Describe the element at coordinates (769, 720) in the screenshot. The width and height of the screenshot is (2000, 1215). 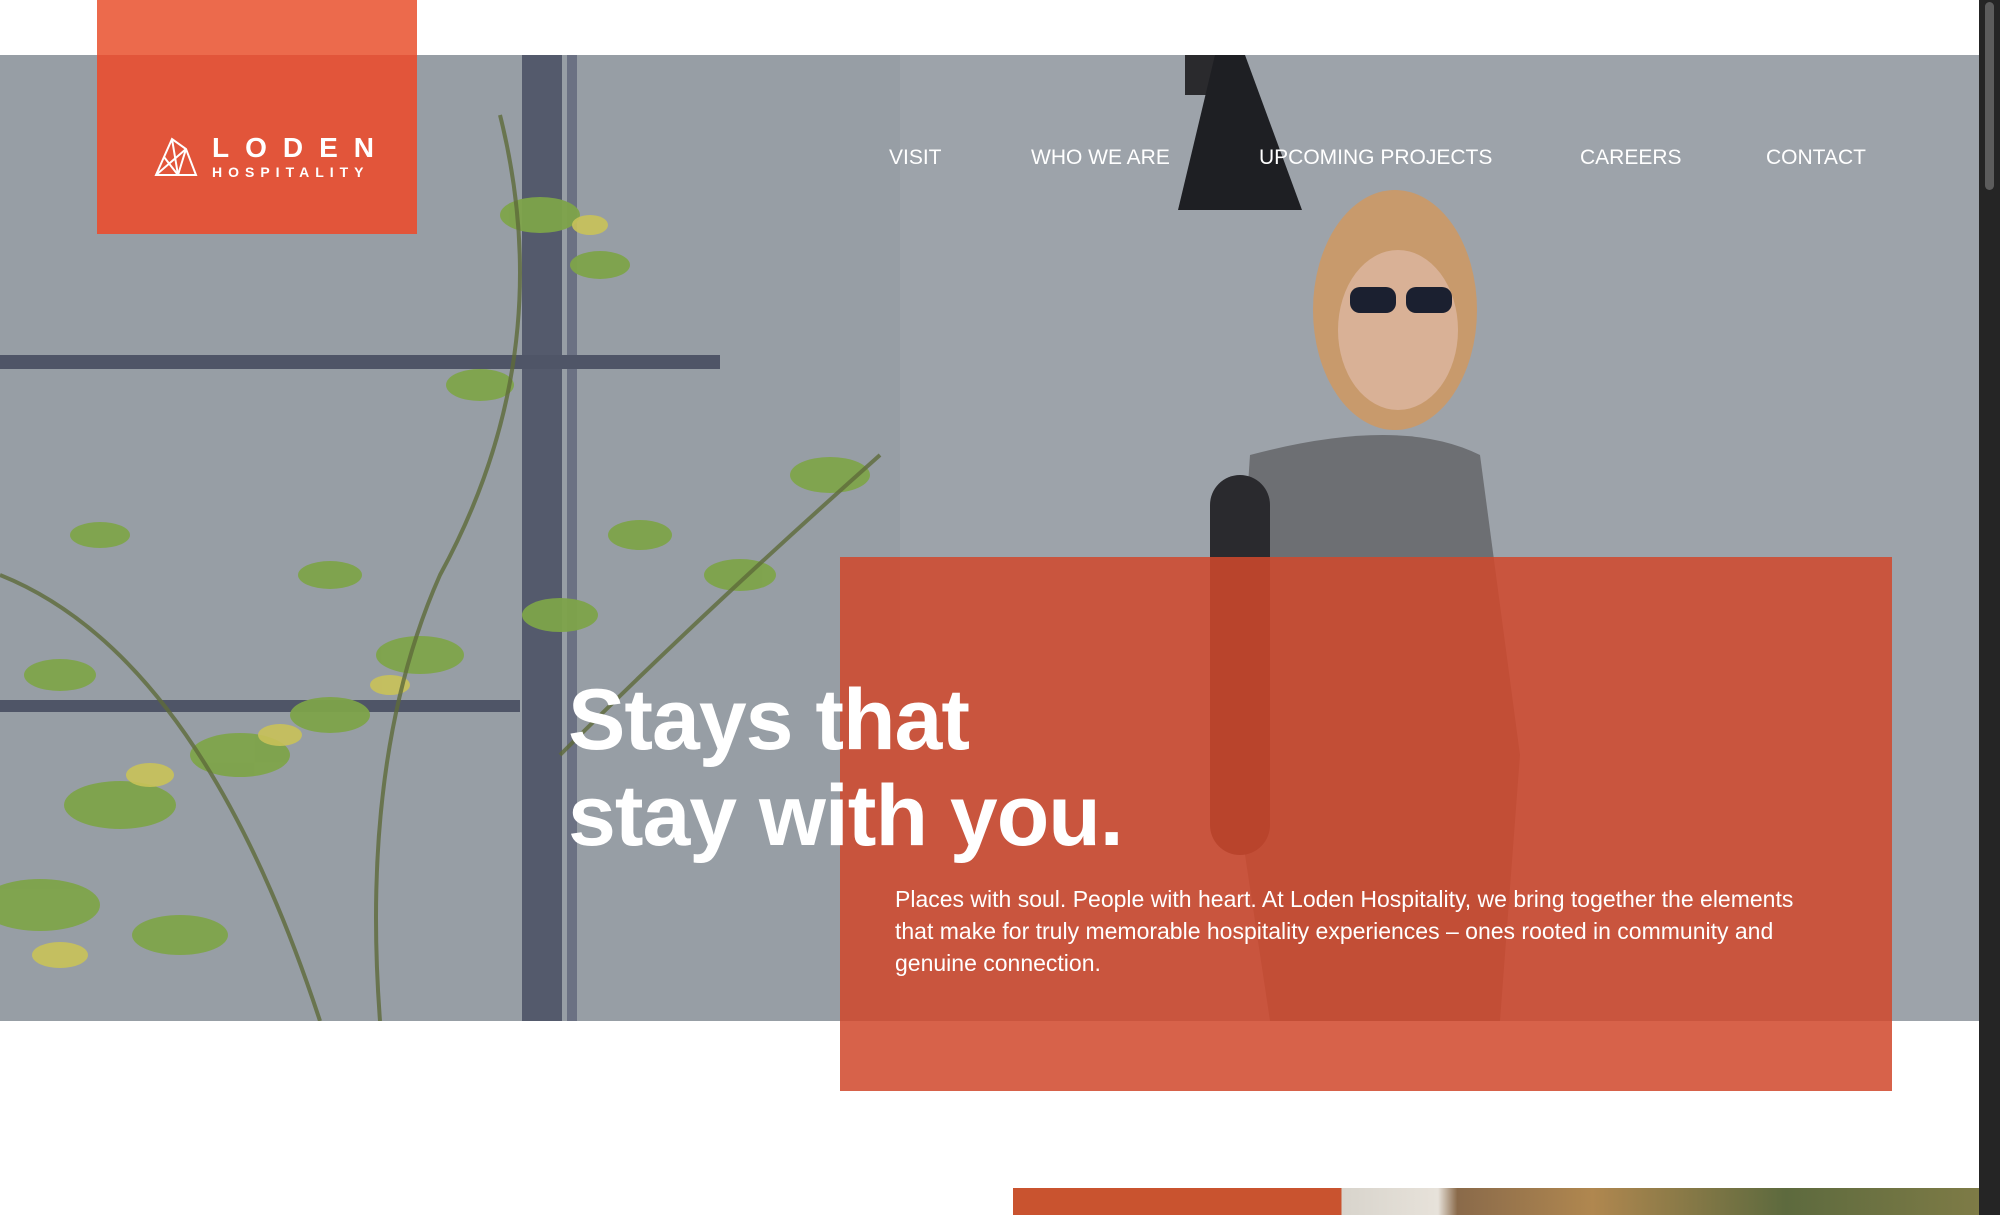
I see `hero-headline-line1: Stays that` at that location.